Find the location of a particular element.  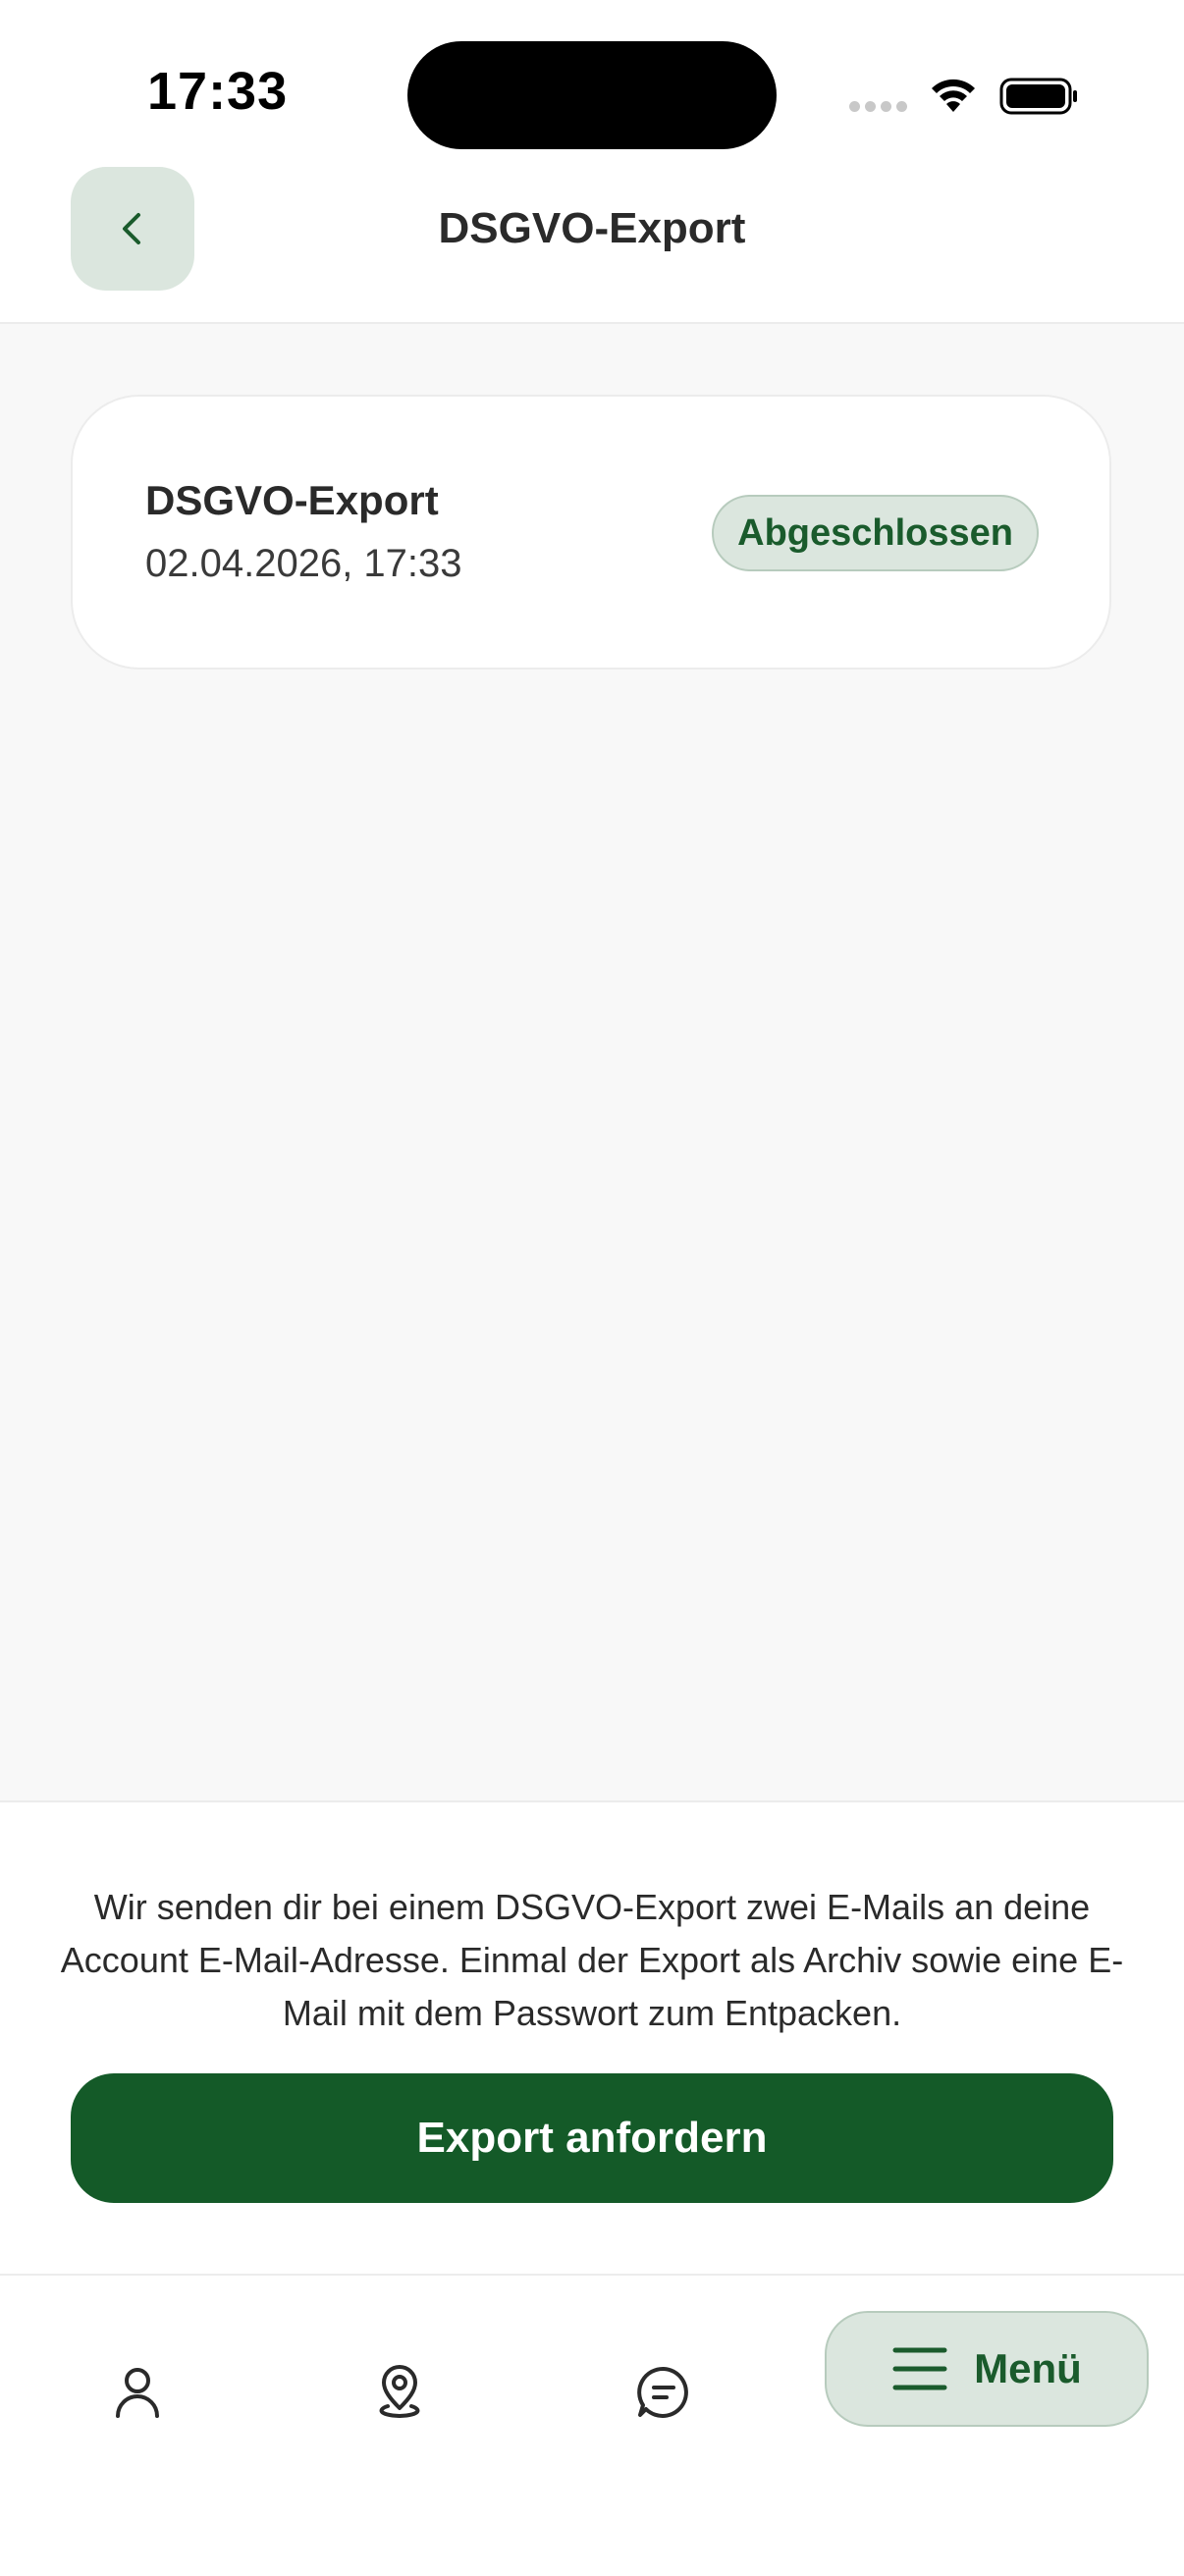

chat-icon is located at coordinates (662, 2392).